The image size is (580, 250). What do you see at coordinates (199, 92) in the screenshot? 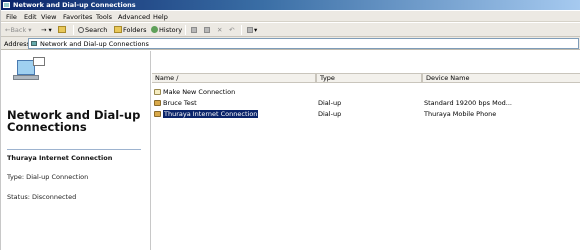
I see `row-name: Make New Connection` at bounding box center [199, 92].